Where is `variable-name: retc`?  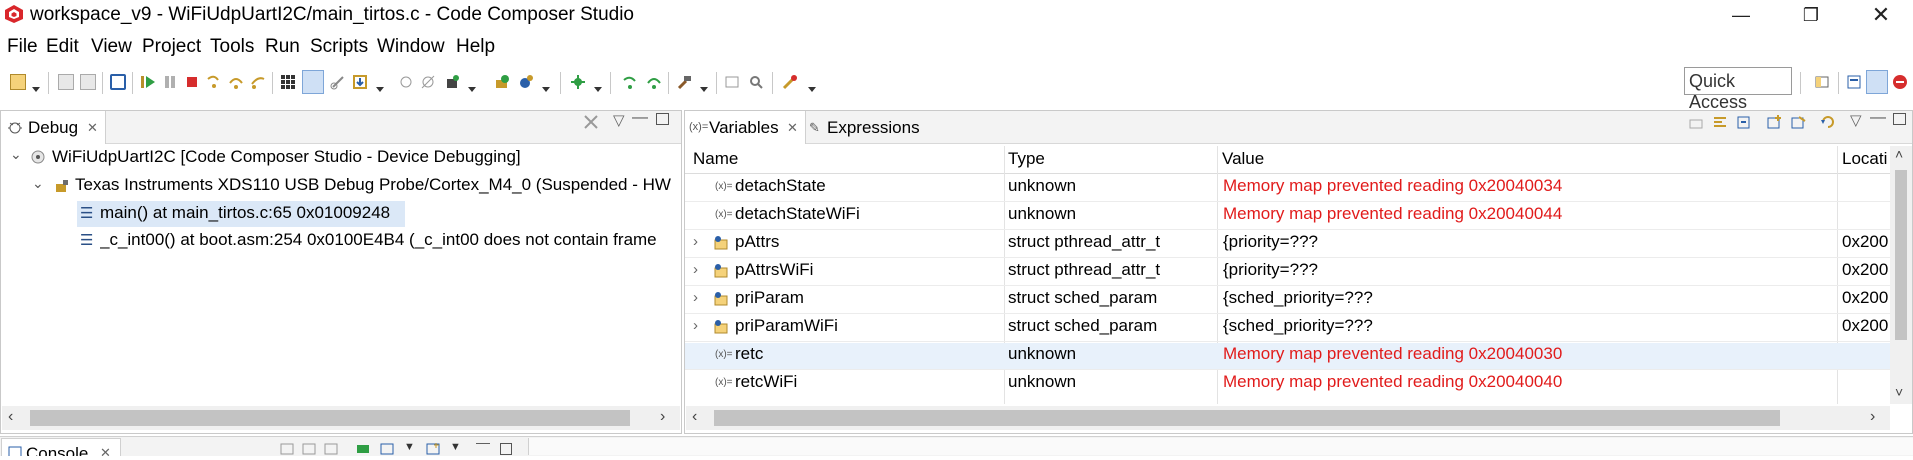 variable-name: retc is located at coordinates (749, 357).